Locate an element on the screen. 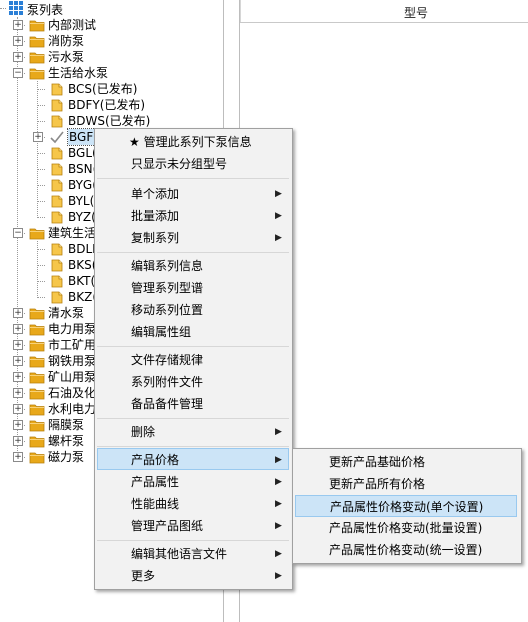 This screenshot has width=528, height=622. tree-node-label: 消防泵 is located at coordinates (66, 41).